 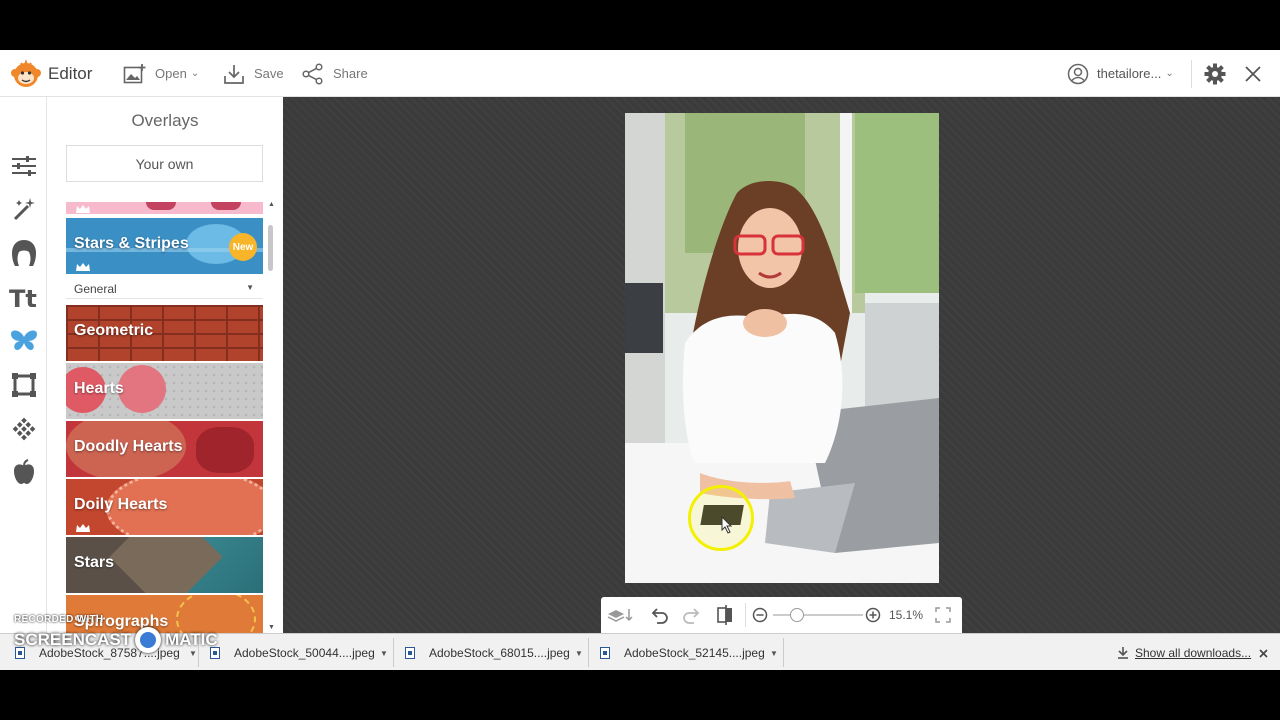 I want to click on overlay-tile-stars: Stars, so click(x=164, y=565).